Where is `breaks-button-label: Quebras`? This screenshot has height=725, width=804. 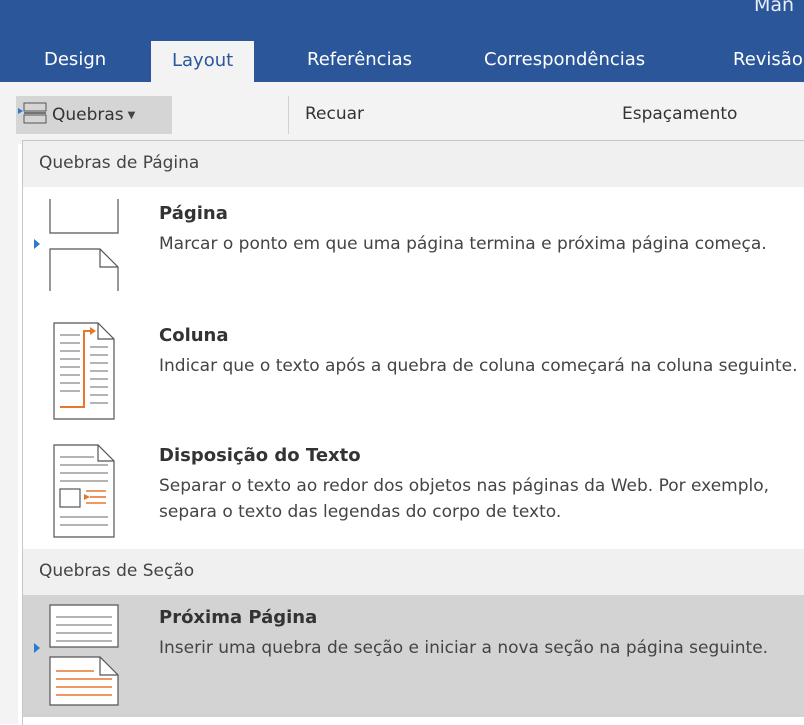 breaks-button-label: Quebras is located at coordinates (88, 115).